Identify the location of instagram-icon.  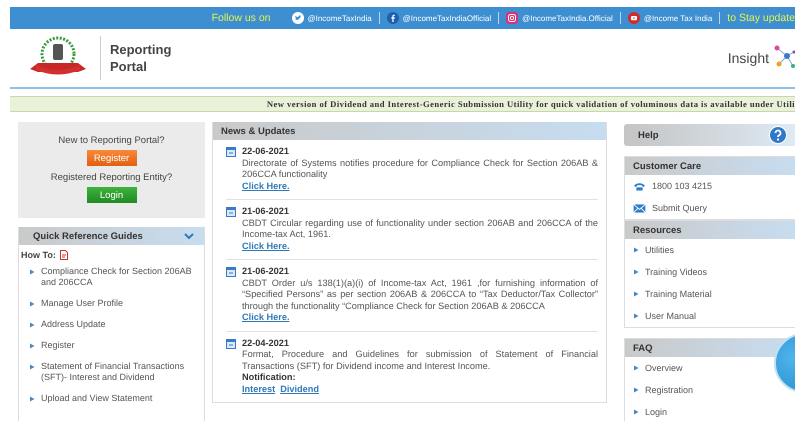
(512, 18).